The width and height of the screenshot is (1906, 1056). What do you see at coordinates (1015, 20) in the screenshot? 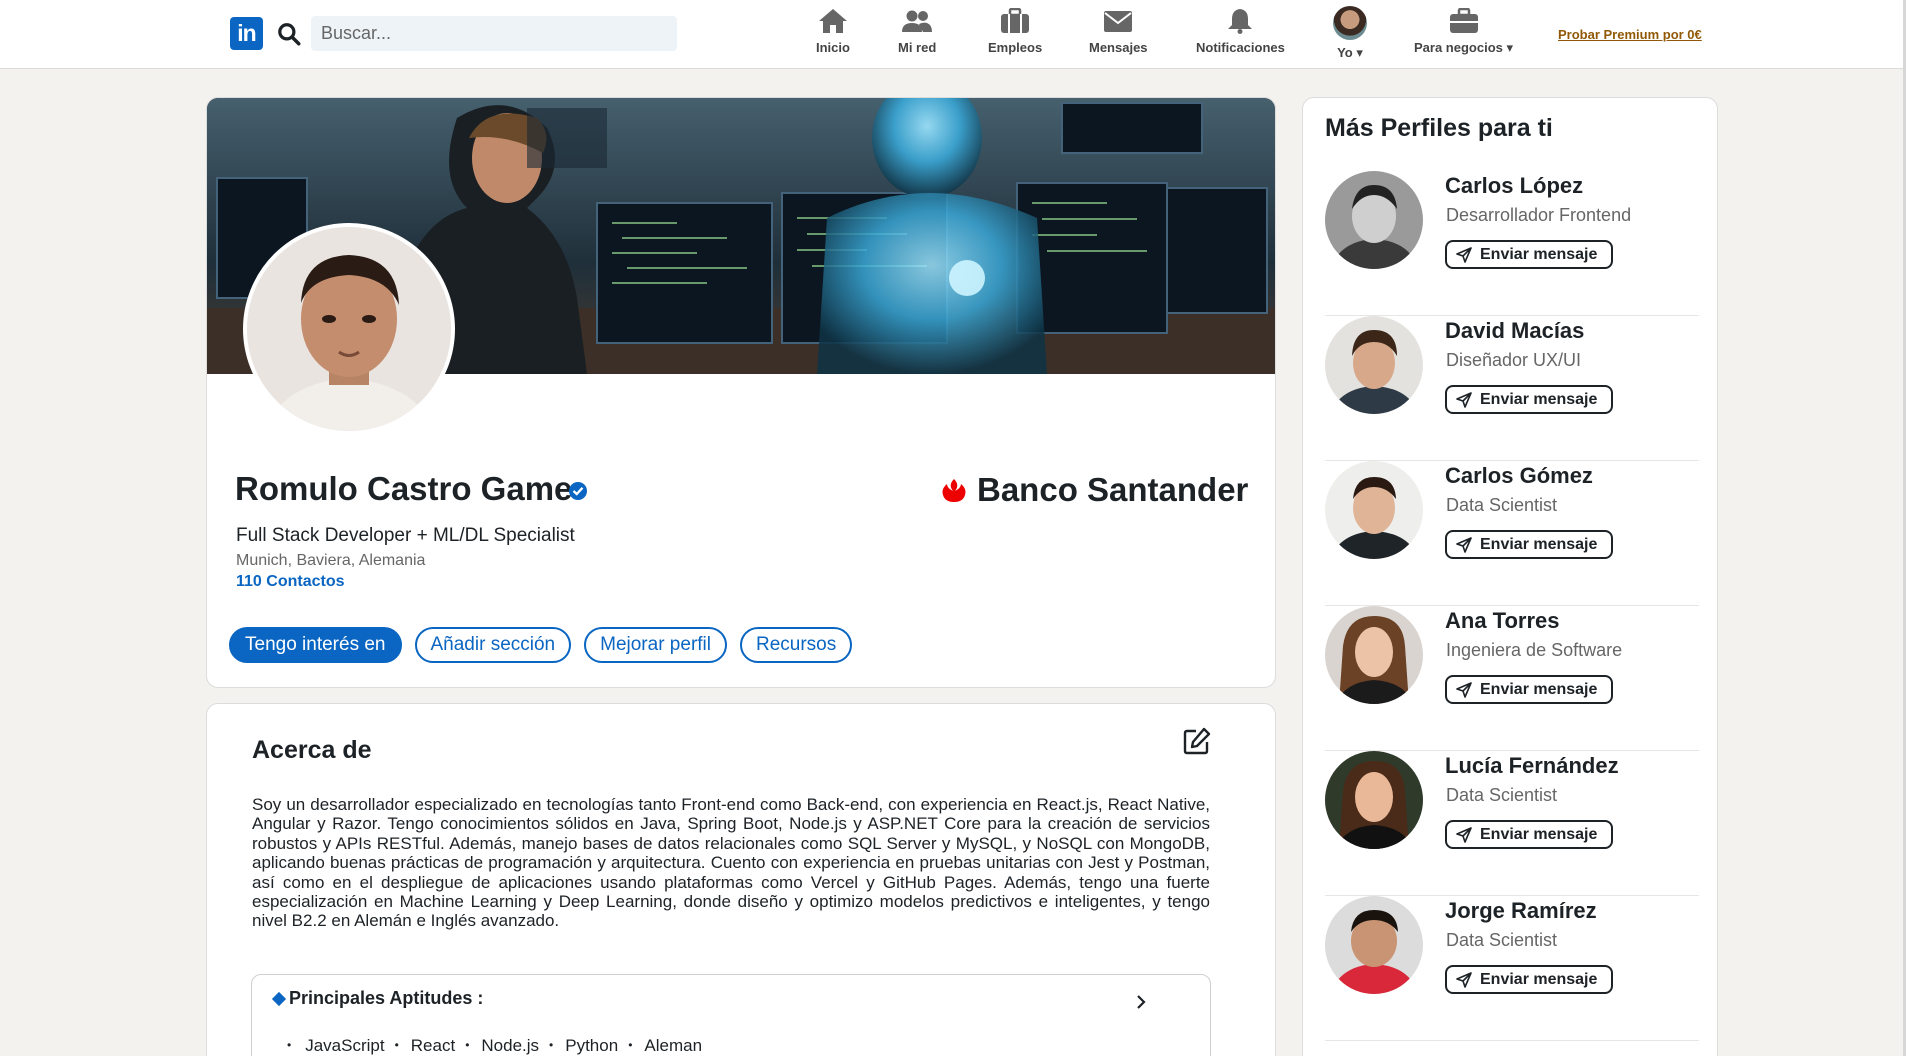
I see `briefcase-icon` at bounding box center [1015, 20].